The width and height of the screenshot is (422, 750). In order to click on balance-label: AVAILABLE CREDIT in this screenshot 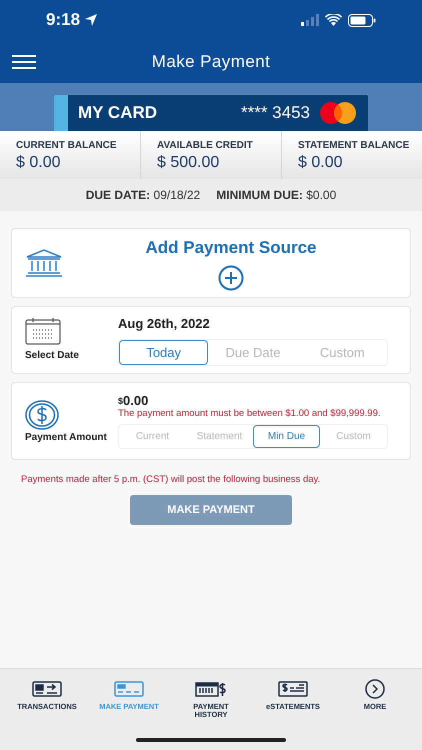, I will do `click(205, 145)`.